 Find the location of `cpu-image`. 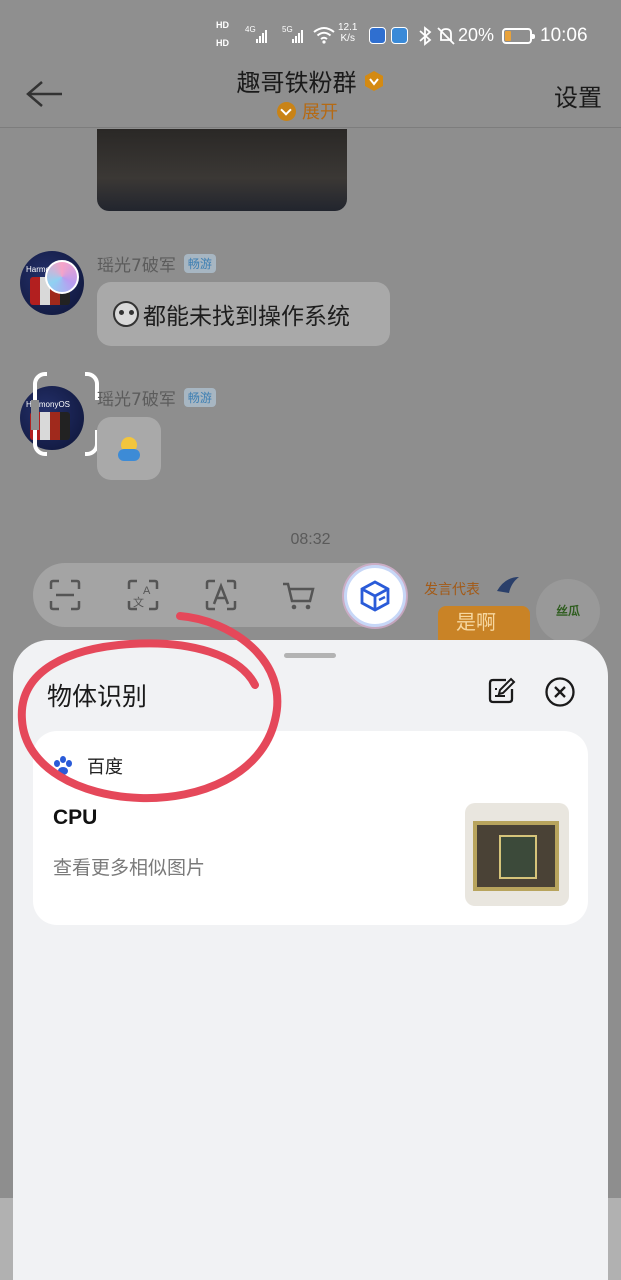

cpu-image is located at coordinates (516, 856).